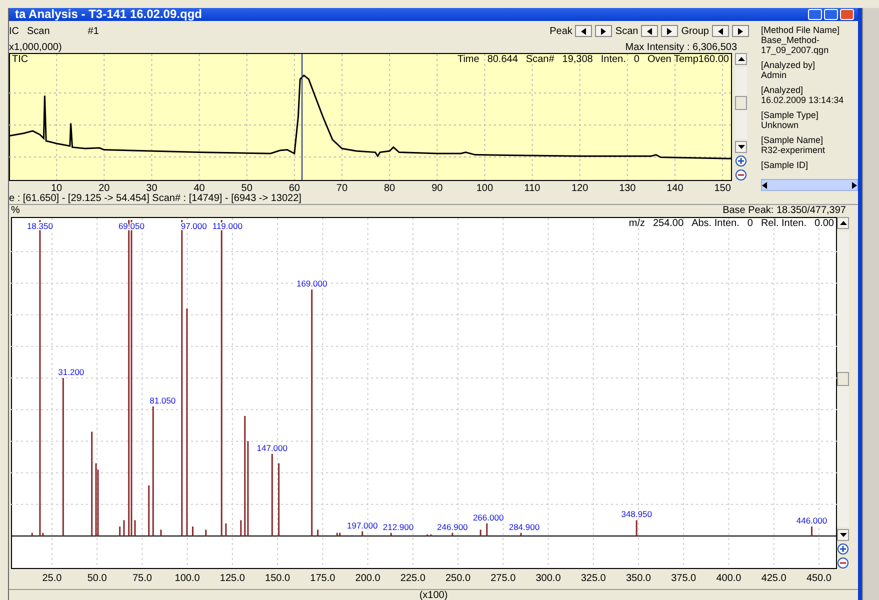  I want to click on base-peak-label: Base Peak: 18.350/477,397, so click(784, 210).